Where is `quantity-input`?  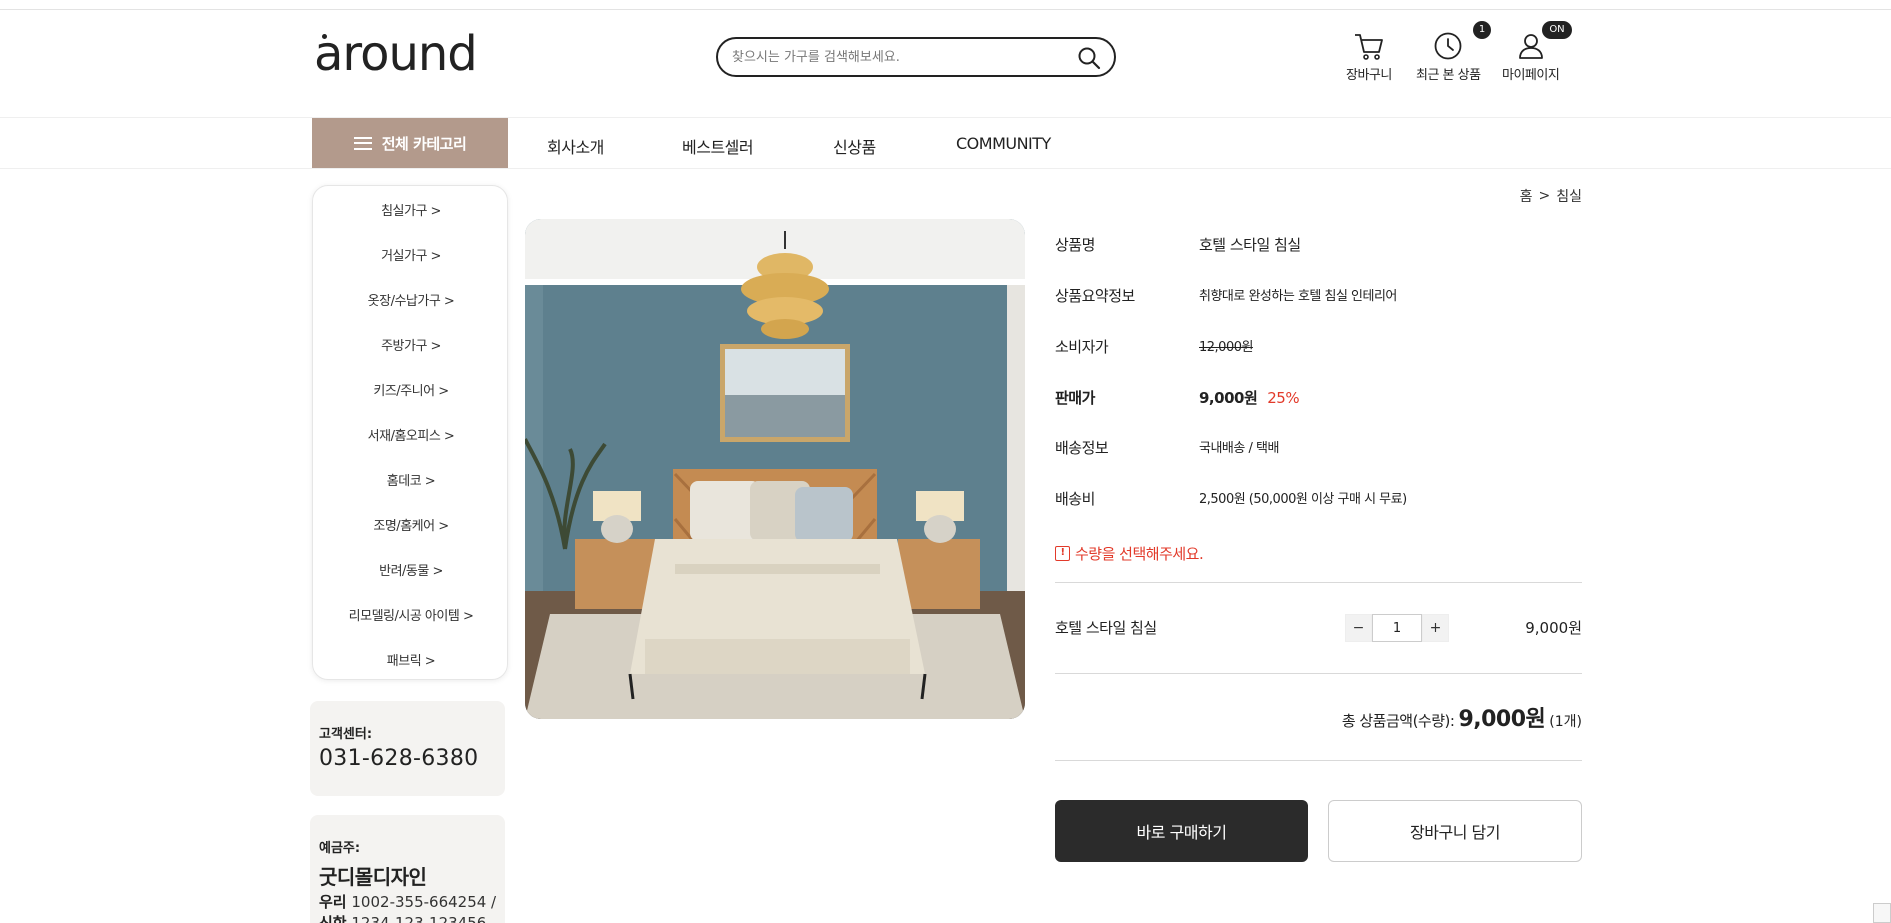
quantity-input is located at coordinates (1397, 628).